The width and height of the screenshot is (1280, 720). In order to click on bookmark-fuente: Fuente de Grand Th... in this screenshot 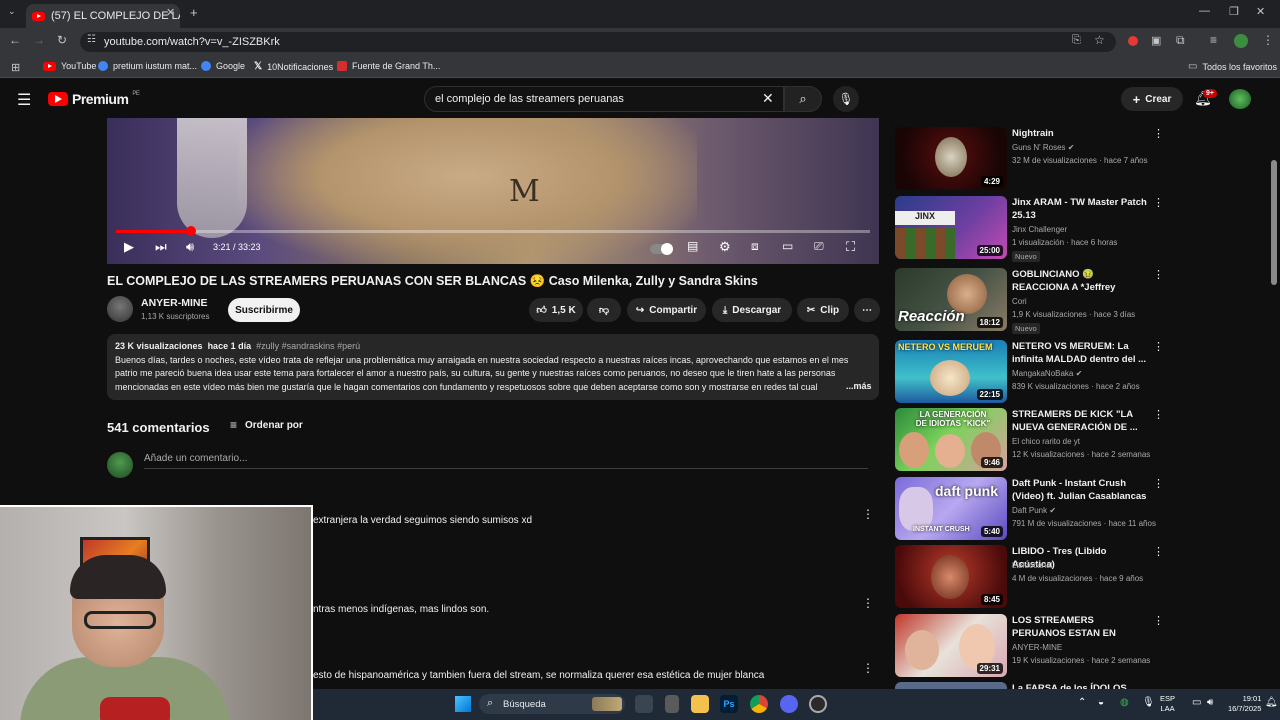, I will do `click(388, 66)`.